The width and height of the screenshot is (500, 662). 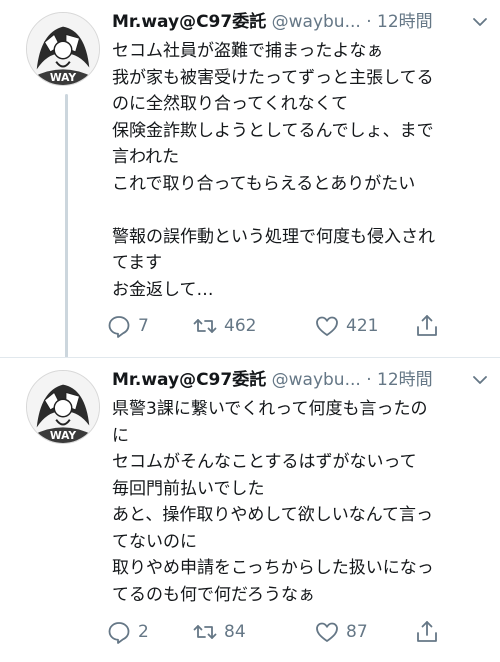 What do you see at coordinates (264, 183) in the screenshot?
I see `tweet-text-line: これで取り合ってもらえるとありがたい` at bounding box center [264, 183].